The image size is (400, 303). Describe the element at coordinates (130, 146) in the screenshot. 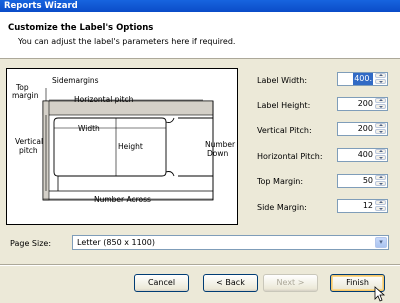

I see `label-height: Height` at that location.